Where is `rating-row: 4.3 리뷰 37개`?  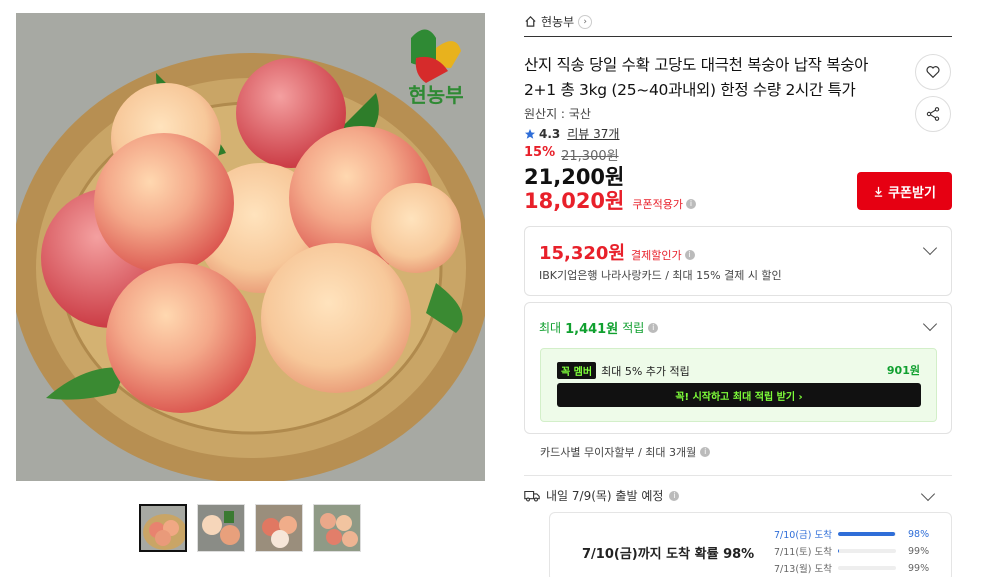
rating-row: 4.3 리뷰 37개 is located at coordinates (571, 133).